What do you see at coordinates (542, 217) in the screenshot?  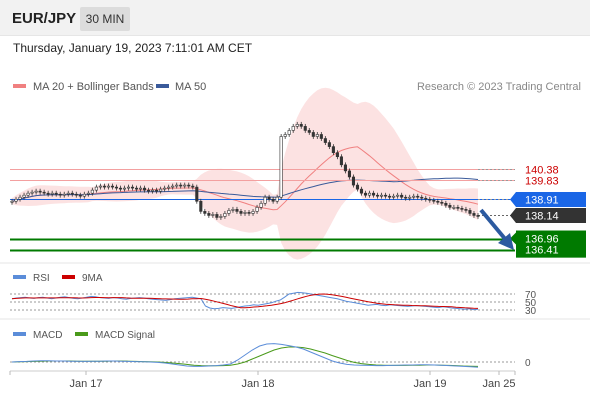 I see `last-price-label: 138.14` at bounding box center [542, 217].